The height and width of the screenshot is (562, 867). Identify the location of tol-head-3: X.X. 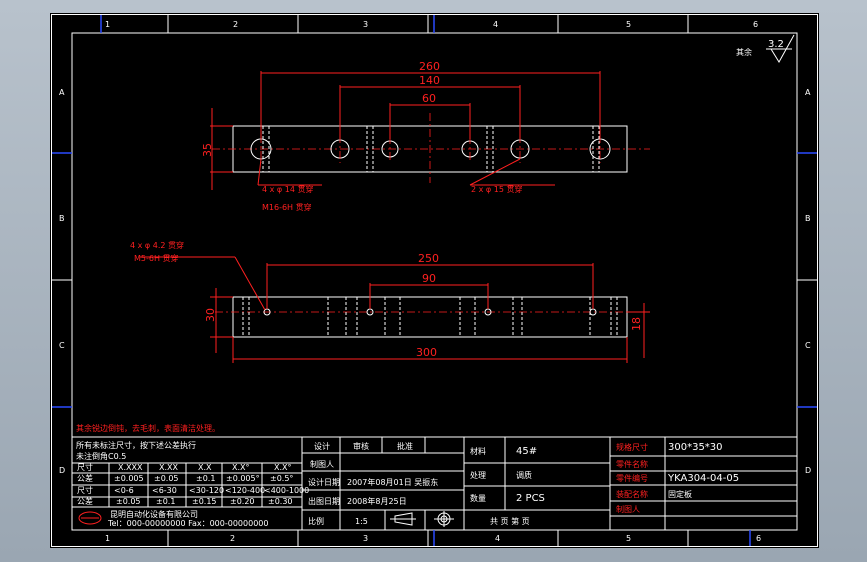
(205, 467).